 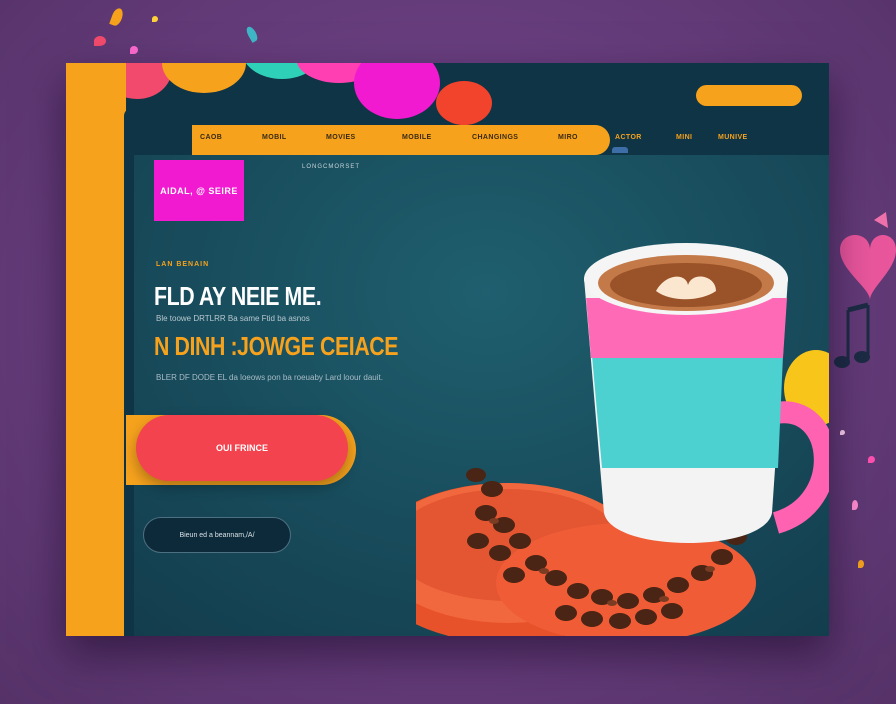 What do you see at coordinates (129, 372) in the screenshot?
I see `stripe-edge` at bounding box center [129, 372].